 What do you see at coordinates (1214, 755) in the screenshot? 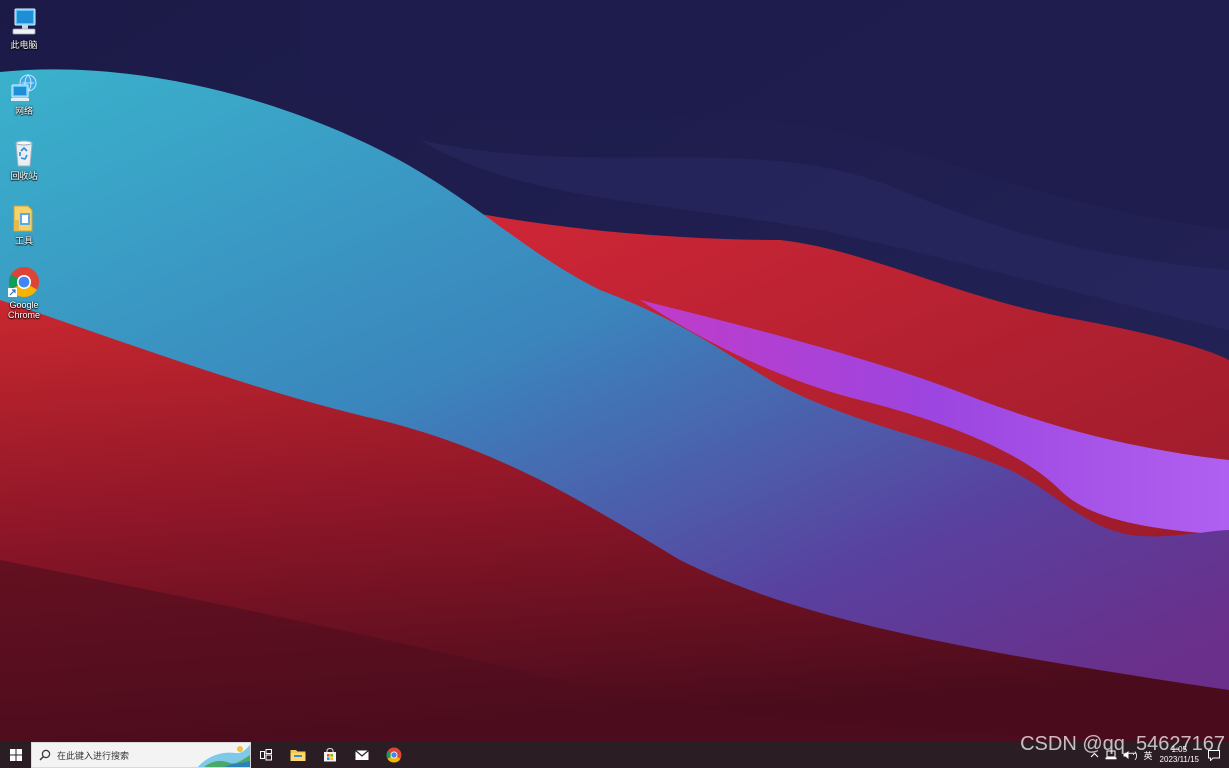
I see `notification-icon` at bounding box center [1214, 755].